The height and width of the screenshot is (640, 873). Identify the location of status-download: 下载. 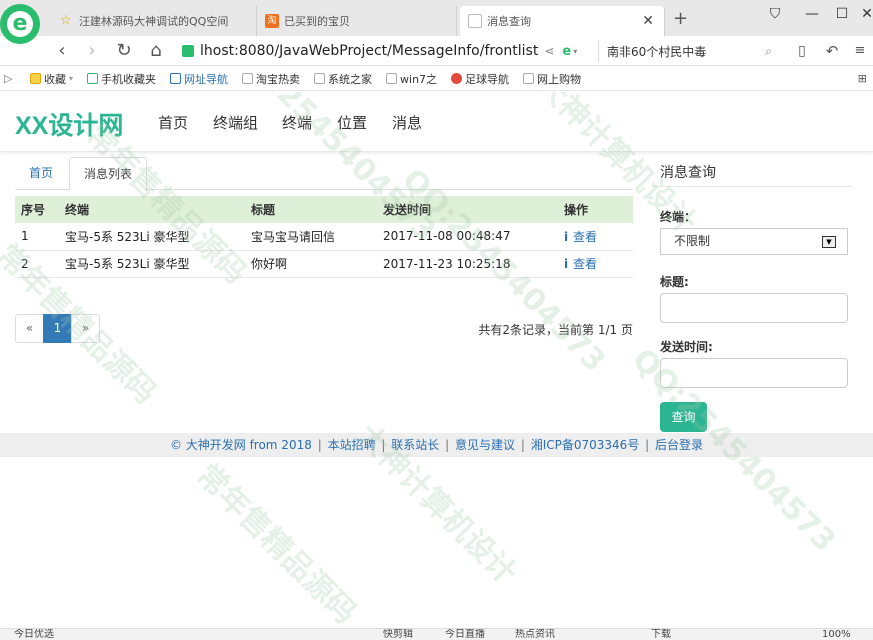
(661, 634).